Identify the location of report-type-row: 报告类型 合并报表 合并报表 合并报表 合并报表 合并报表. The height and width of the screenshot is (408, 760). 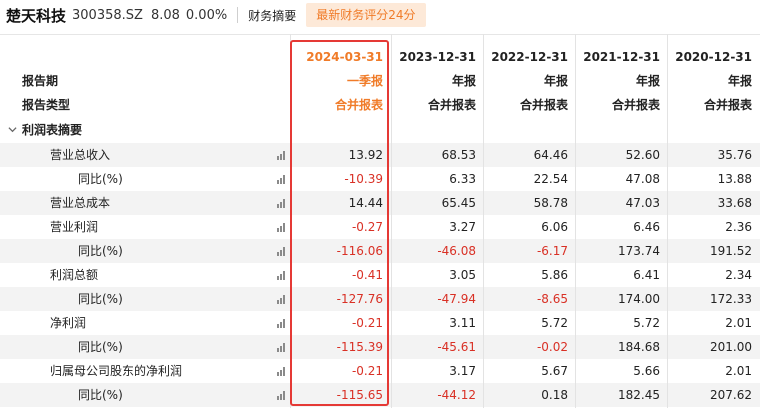
(380, 105).